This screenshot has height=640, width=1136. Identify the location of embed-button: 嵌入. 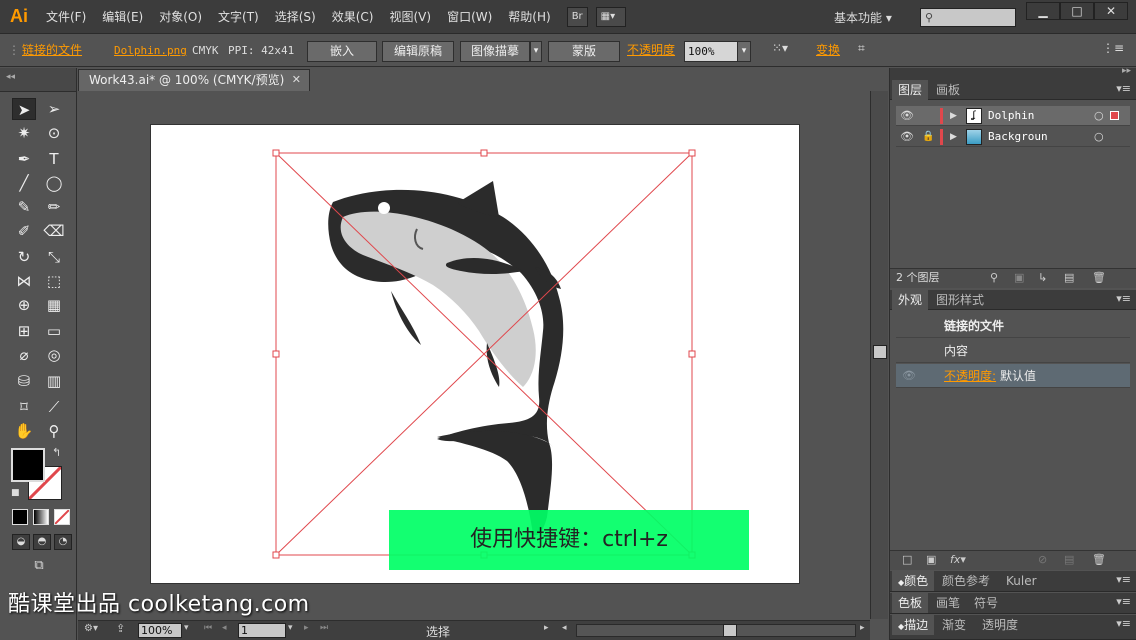
(342, 51).